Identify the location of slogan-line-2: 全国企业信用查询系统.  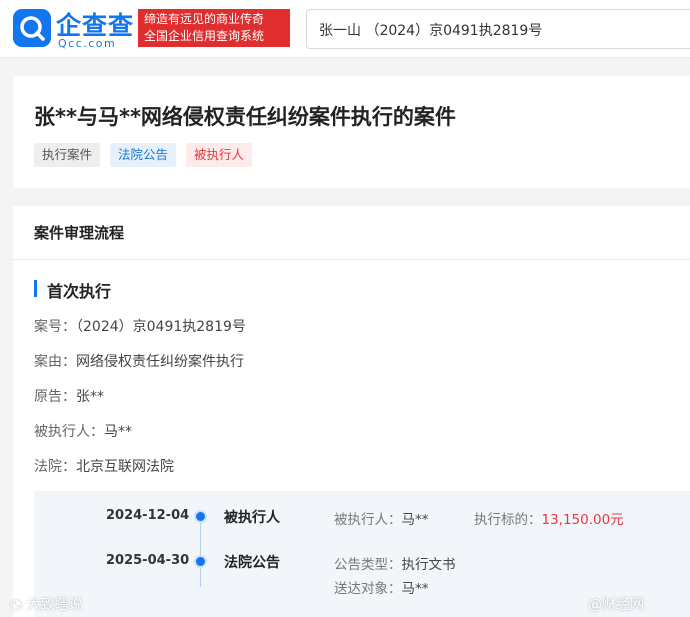
(204, 36).